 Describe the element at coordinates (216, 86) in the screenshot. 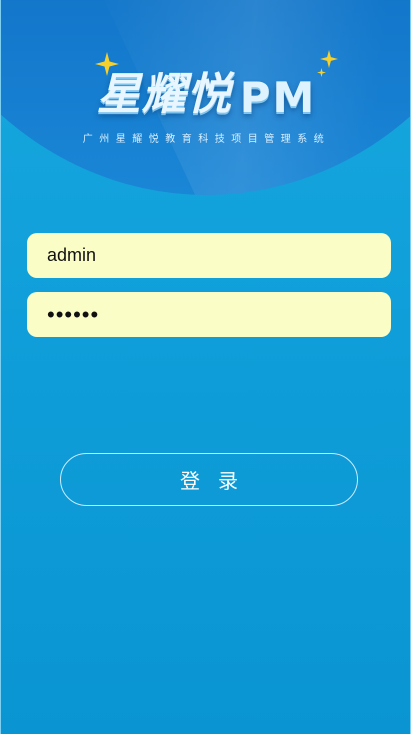

I see `logo-title: 星耀悦 PM` at that location.